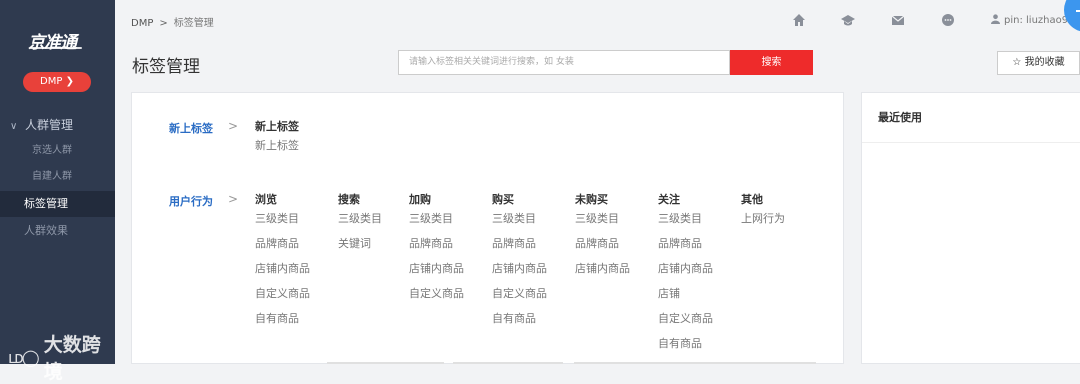 The image size is (1080, 384). What do you see at coordinates (898, 20) in the screenshot?
I see `envelope-icon` at bounding box center [898, 20].